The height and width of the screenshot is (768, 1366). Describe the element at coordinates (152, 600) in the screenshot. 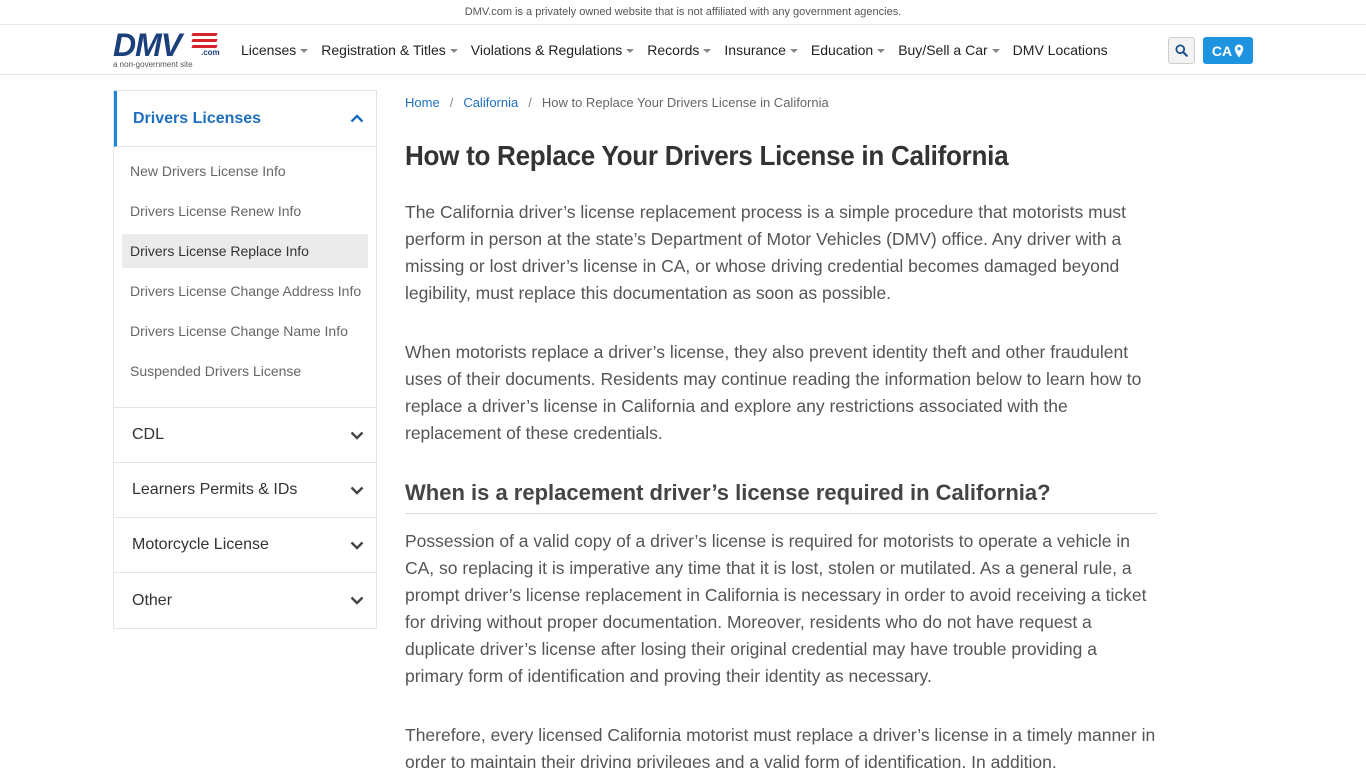

I see `sidebar-section-label: Other` at that location.